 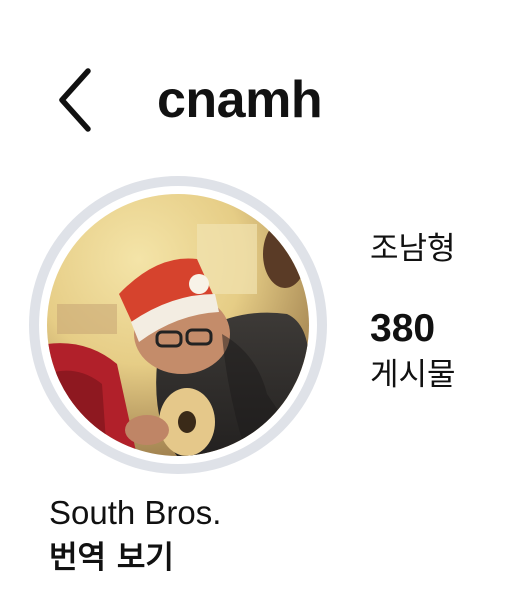 What do you see at coordinates (111, 558) in the screenshot?
I see `see-translation-link: 번역 보기` at bounding box center [111, 558].